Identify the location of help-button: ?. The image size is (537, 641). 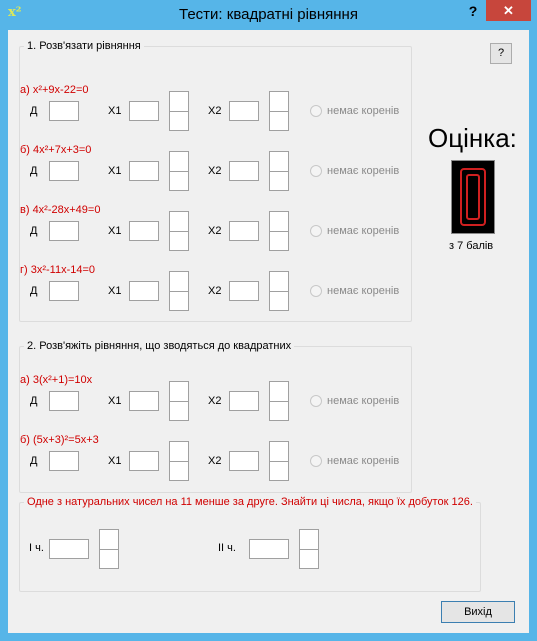
(501, 53).